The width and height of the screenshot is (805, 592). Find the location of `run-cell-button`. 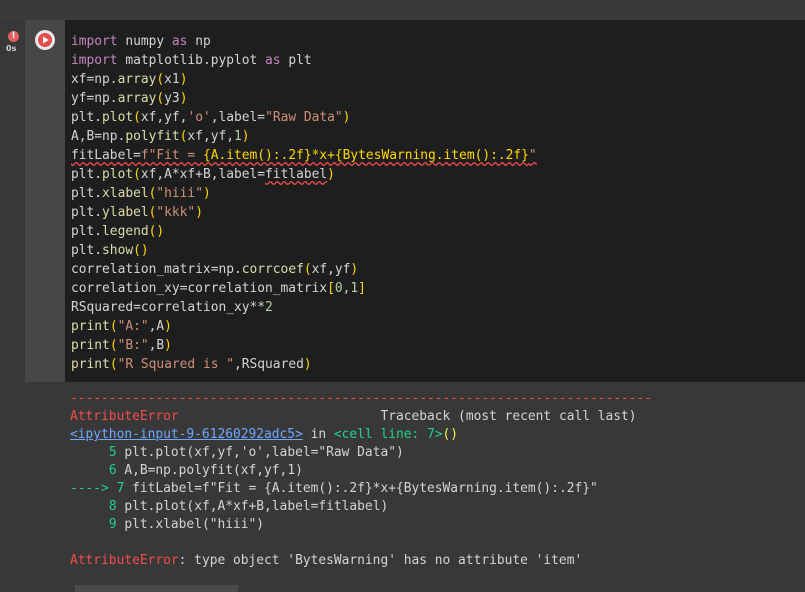

run-cell-button is located at coordinates (45, 40).